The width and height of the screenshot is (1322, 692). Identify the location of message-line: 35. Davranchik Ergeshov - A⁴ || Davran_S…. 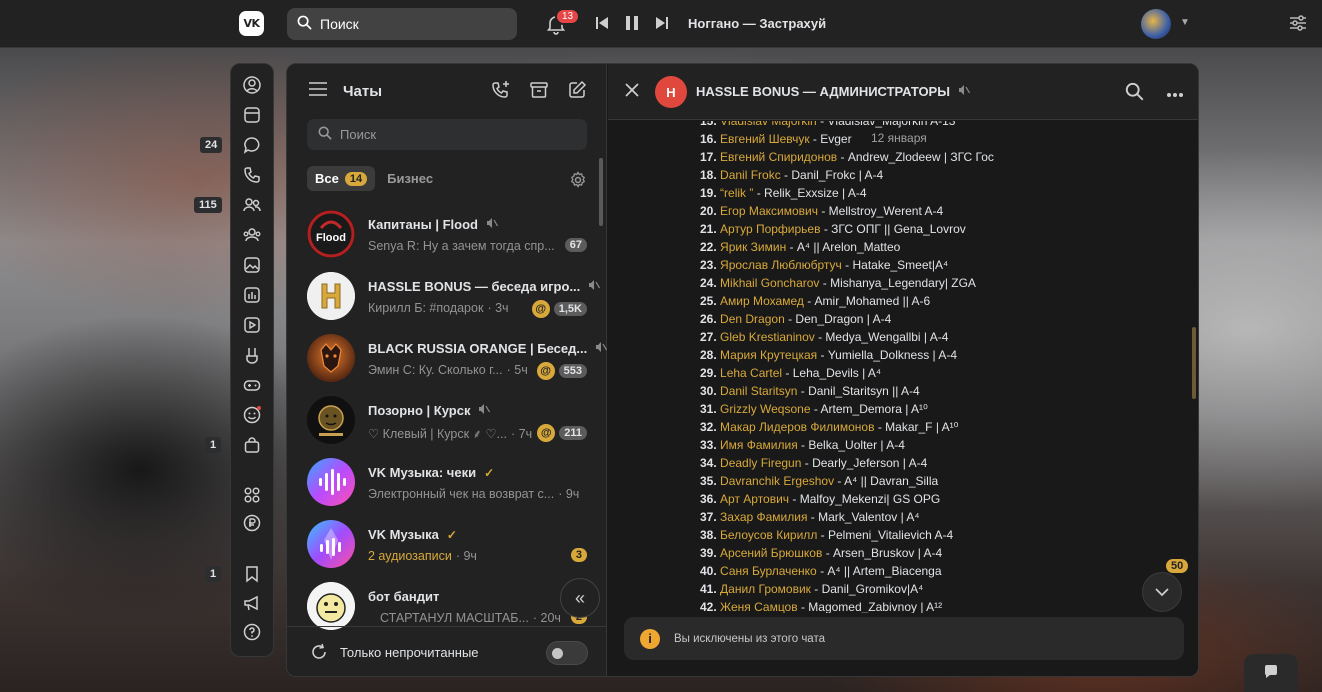
(847, 481).